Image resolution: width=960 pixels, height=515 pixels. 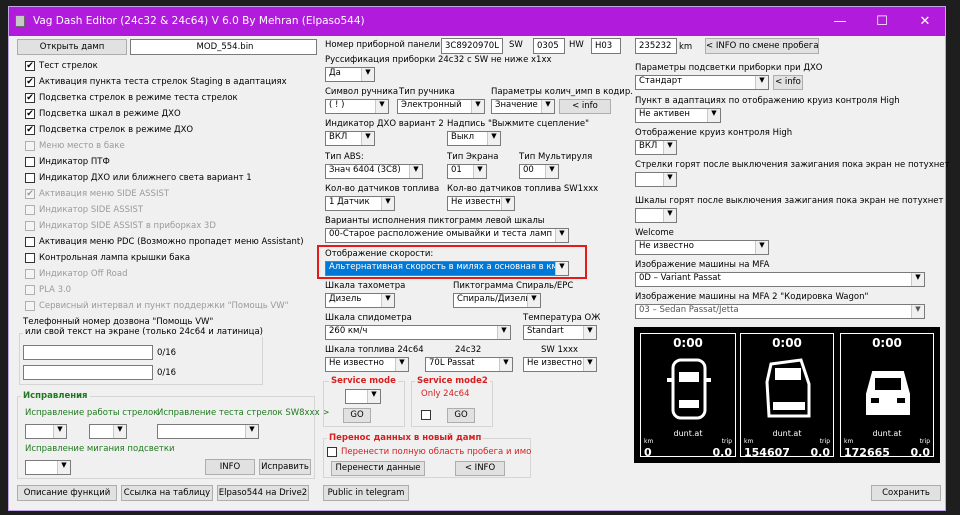 I want to click on screen-type-value: 01, so click(x=456, y=170).